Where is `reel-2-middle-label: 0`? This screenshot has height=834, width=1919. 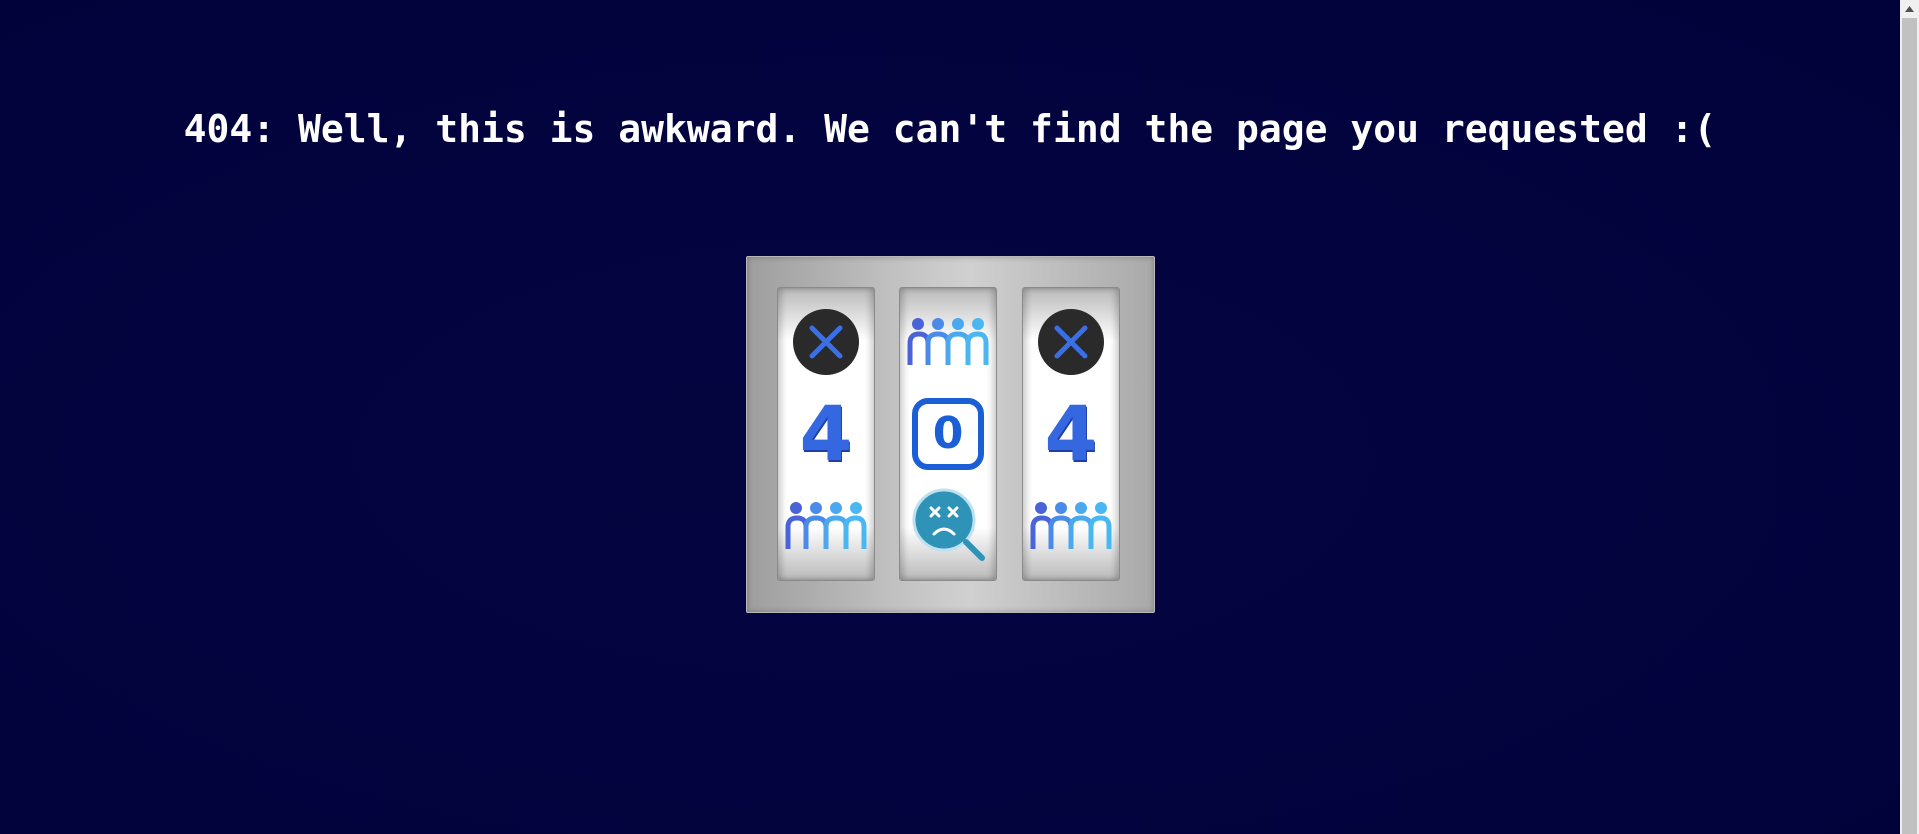 reel-2-middle-label: 0 is located at coordinates (948, 433).